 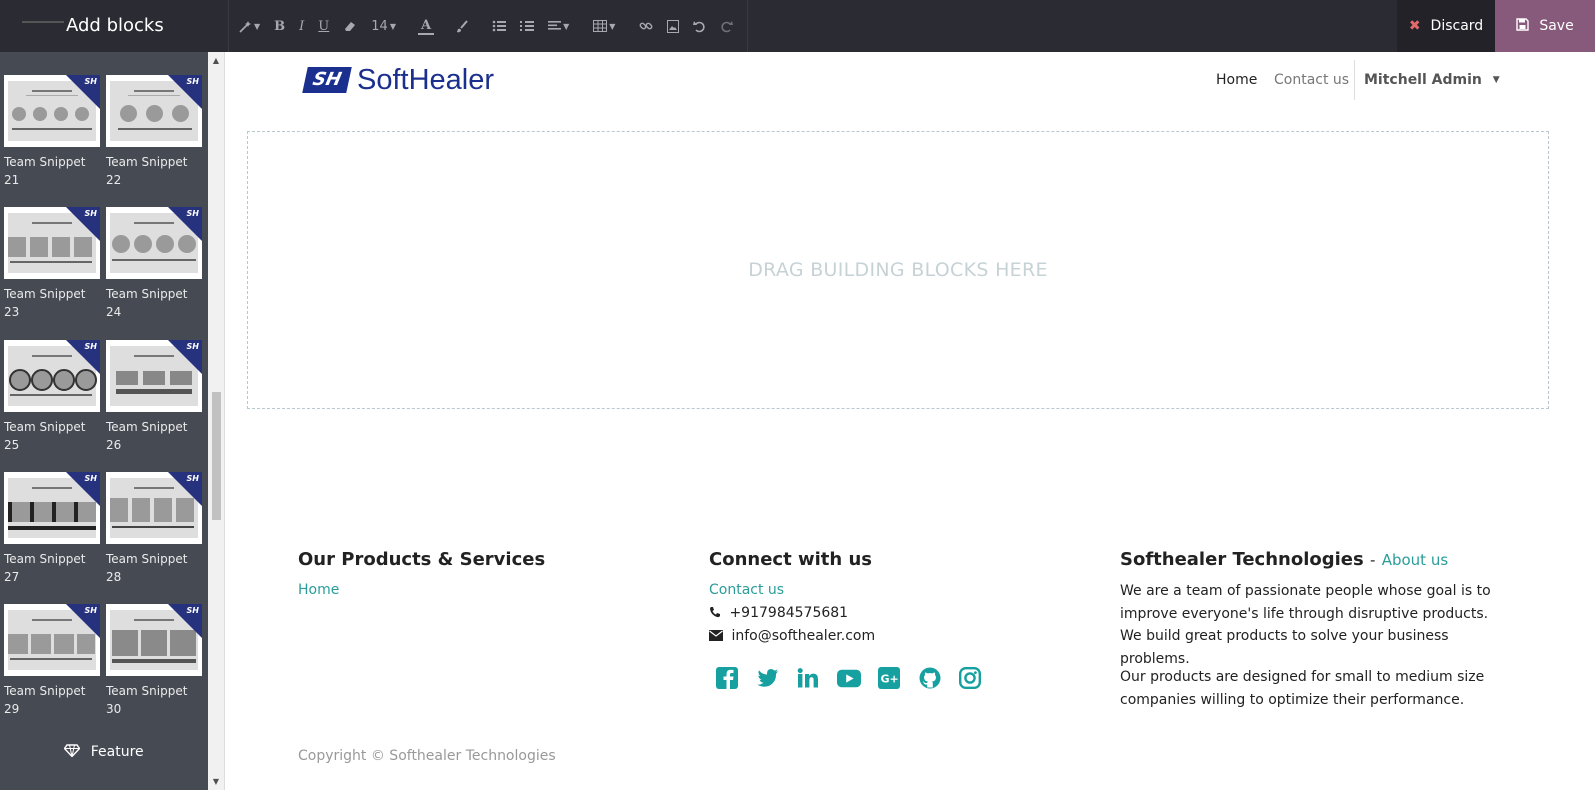 What do you see at coordinates (1311, 80) in the screenshot?
I see `nav-contact-us: Contact us` at bounding box center [1311, 80].